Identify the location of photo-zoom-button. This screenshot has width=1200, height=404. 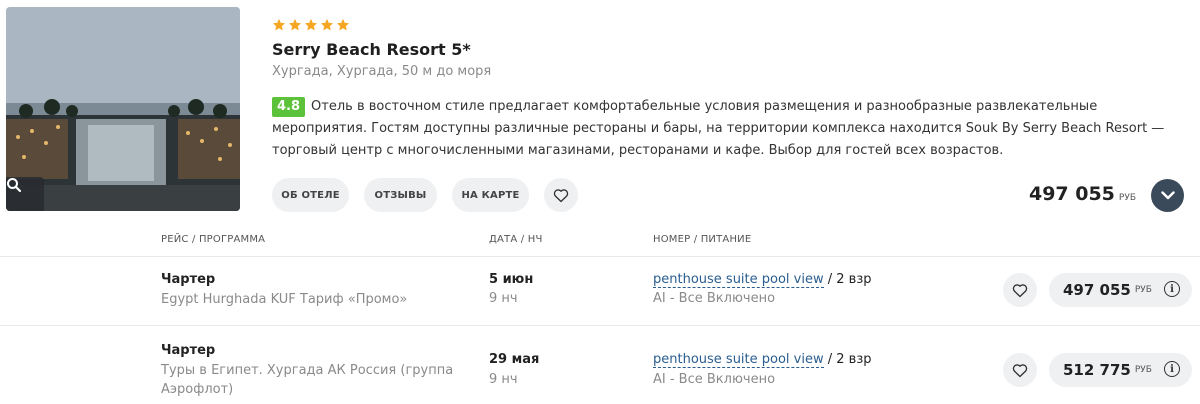
(25, 194).